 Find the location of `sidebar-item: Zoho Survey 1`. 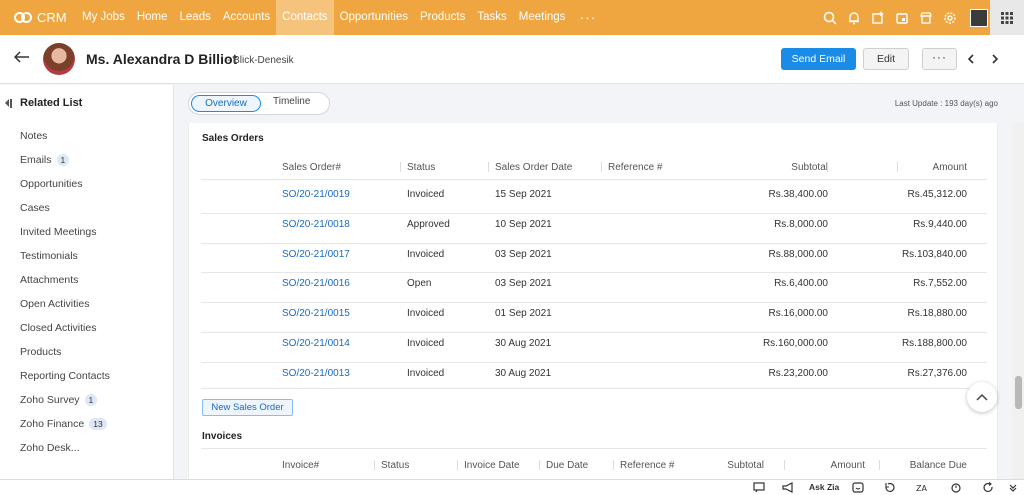

sidebar-item: Zoho Survey 1 is located at coordinates (65, 400).